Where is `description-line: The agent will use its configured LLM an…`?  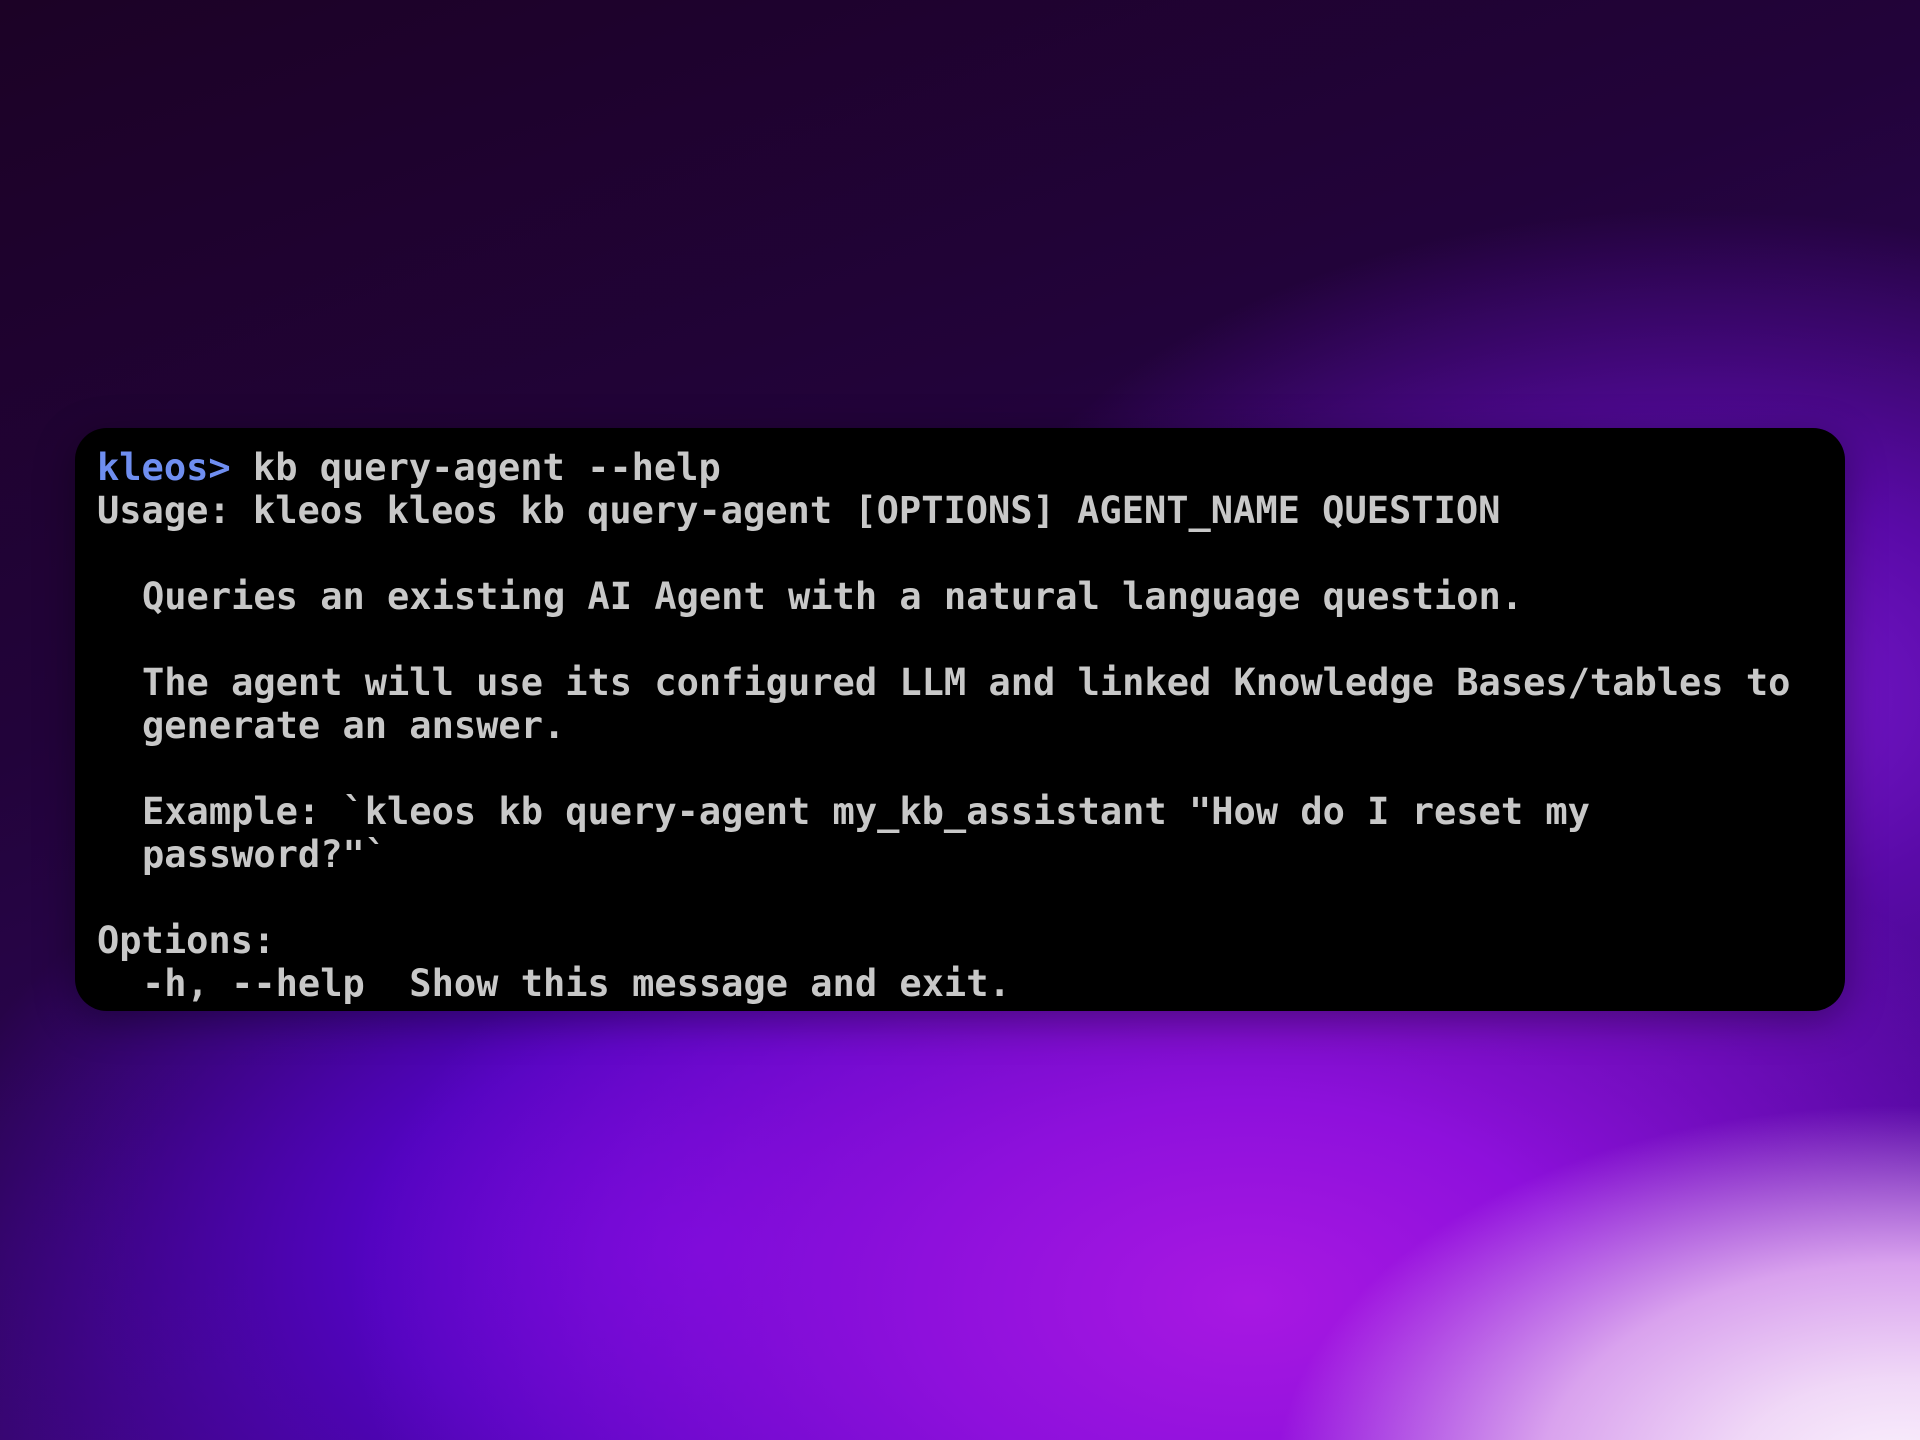 description-line: The agent will use its configured LLM an… is located at coordinates (966, 682).